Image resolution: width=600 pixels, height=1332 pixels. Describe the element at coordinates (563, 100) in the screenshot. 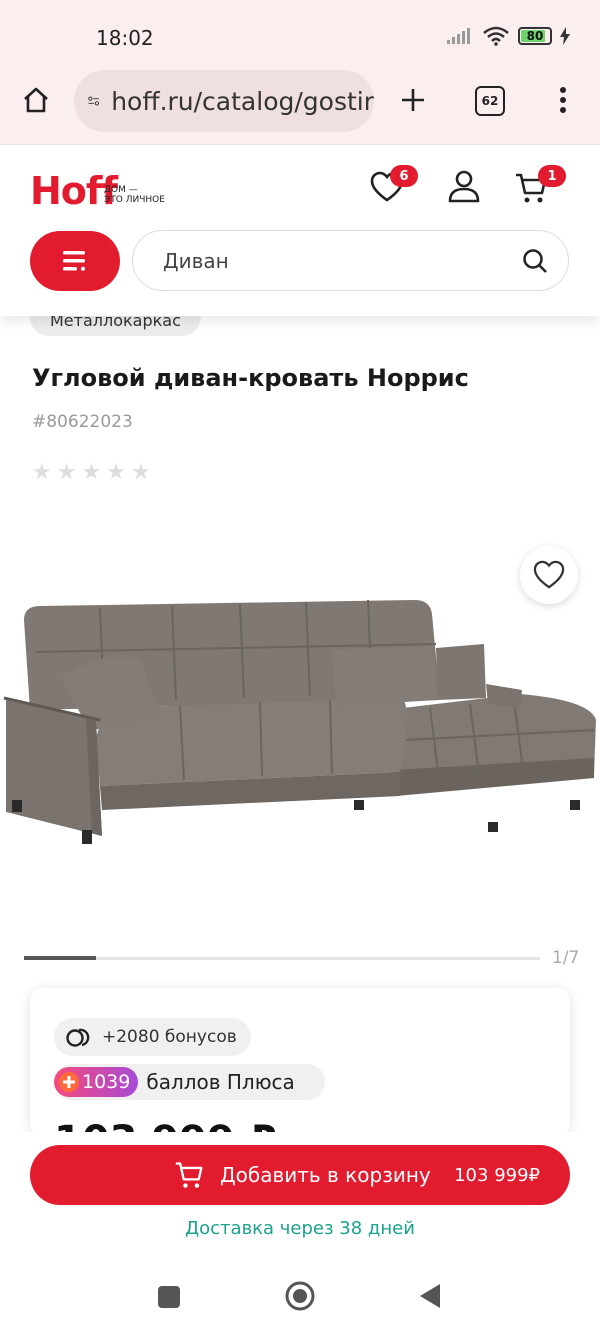

I see `more-menu-icon` at that location.